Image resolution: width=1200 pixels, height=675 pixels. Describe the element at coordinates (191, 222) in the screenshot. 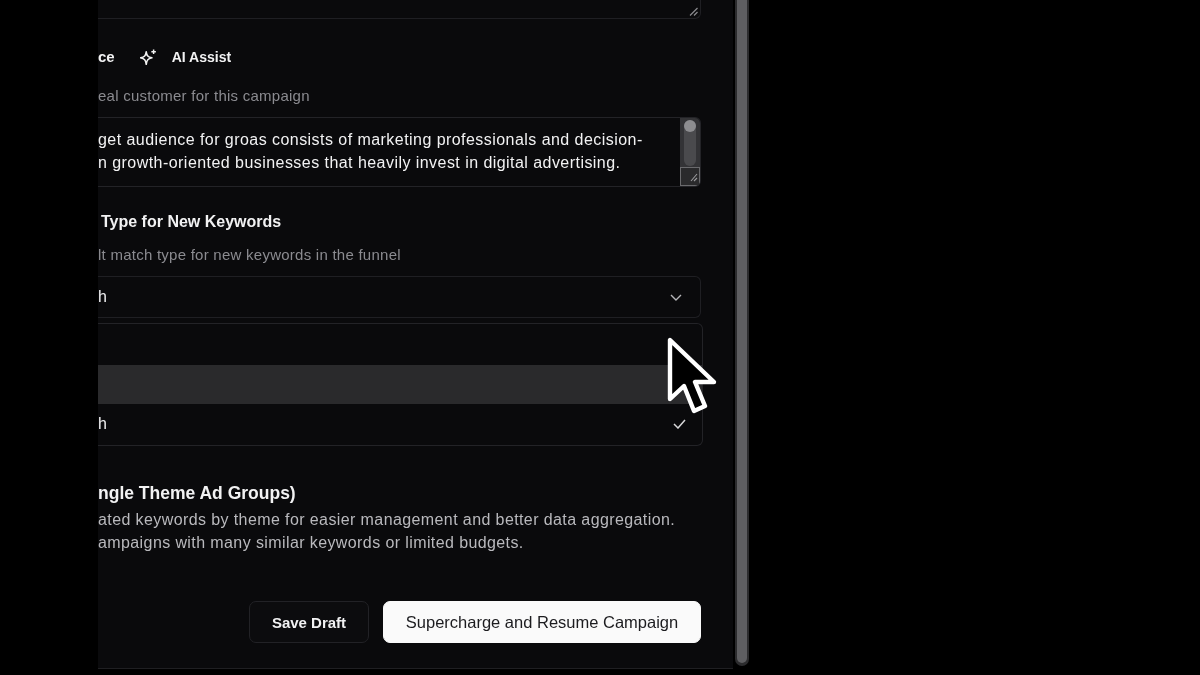

I see `field-label: Type for New Keywords` at that location.